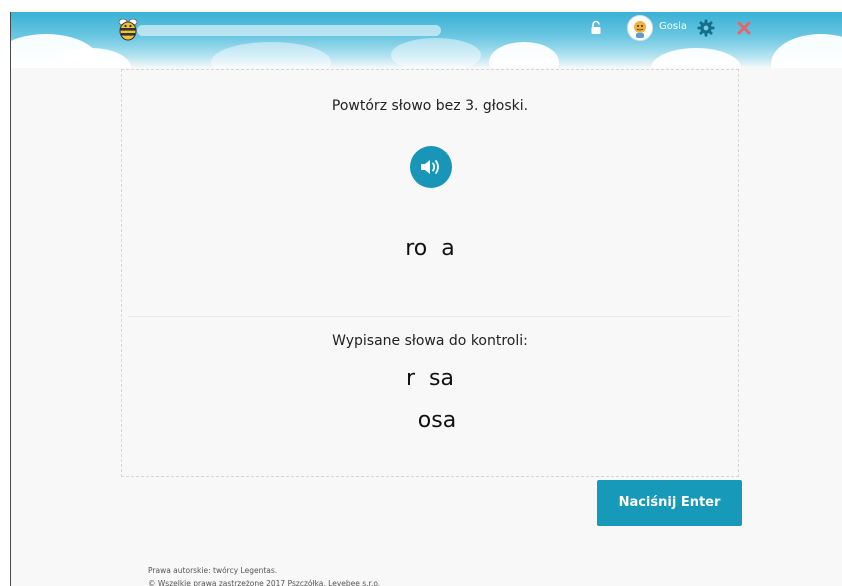 The image size is (842, 586). I want to click on check-words-label: Wypisane słowa do kontroli:, so click(430, 341).